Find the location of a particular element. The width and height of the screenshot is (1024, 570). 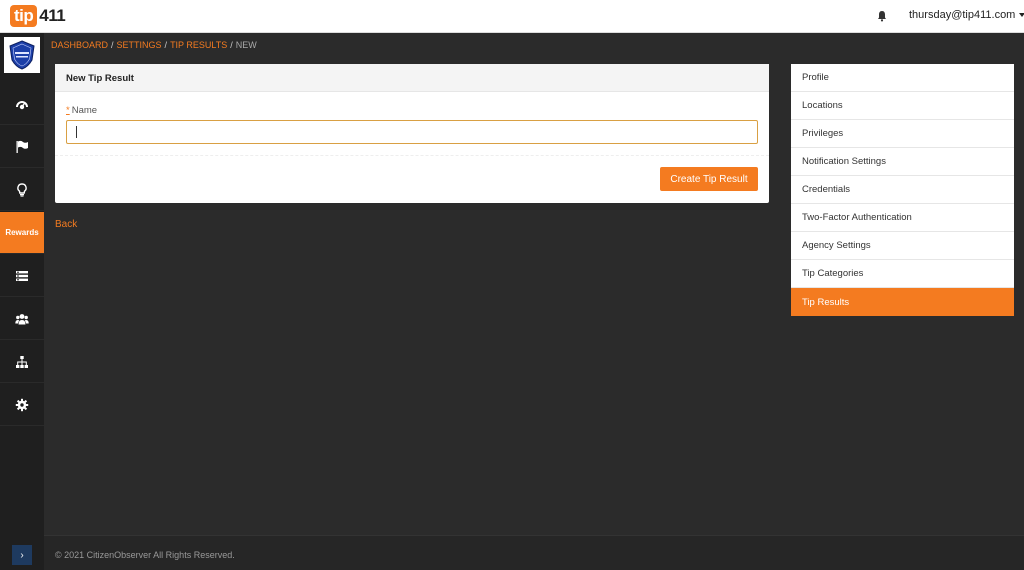

top-navbar: tip 411 thursday@tip411.com is located at coordinates (512, 16).